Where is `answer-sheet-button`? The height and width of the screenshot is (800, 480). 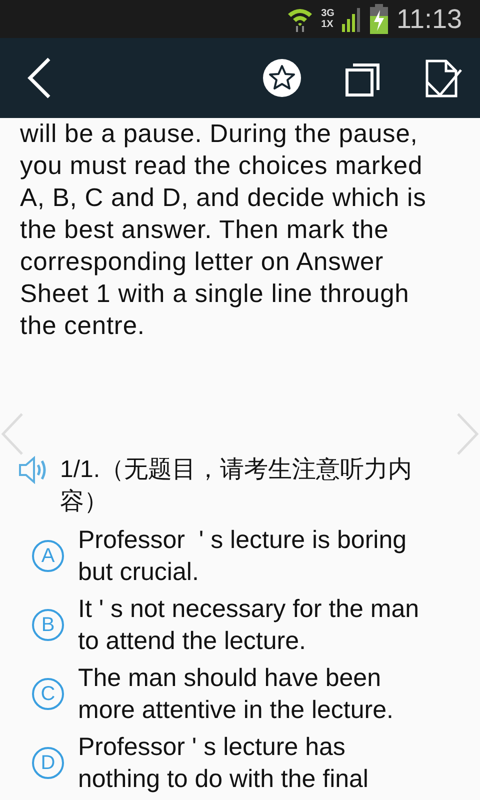 answer-sheet-button is located at coordinates (443, 78).